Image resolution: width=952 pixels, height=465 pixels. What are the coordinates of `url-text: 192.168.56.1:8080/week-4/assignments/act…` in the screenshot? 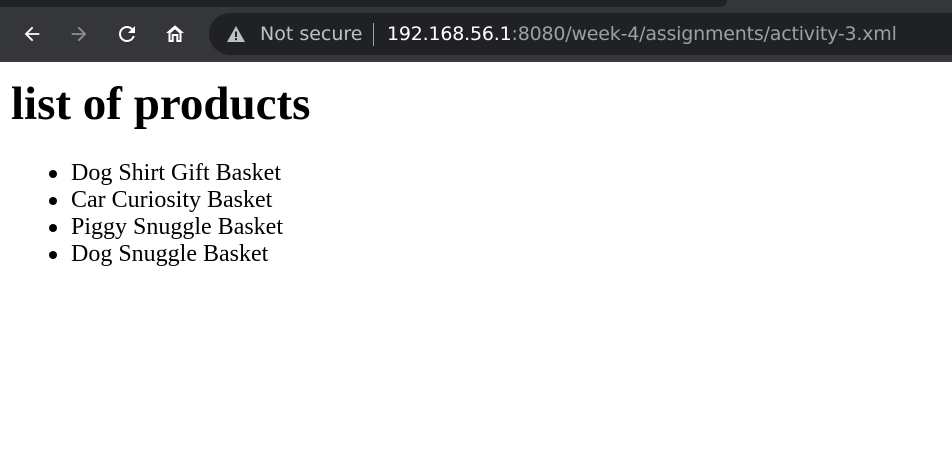 It's located at (642, 34).